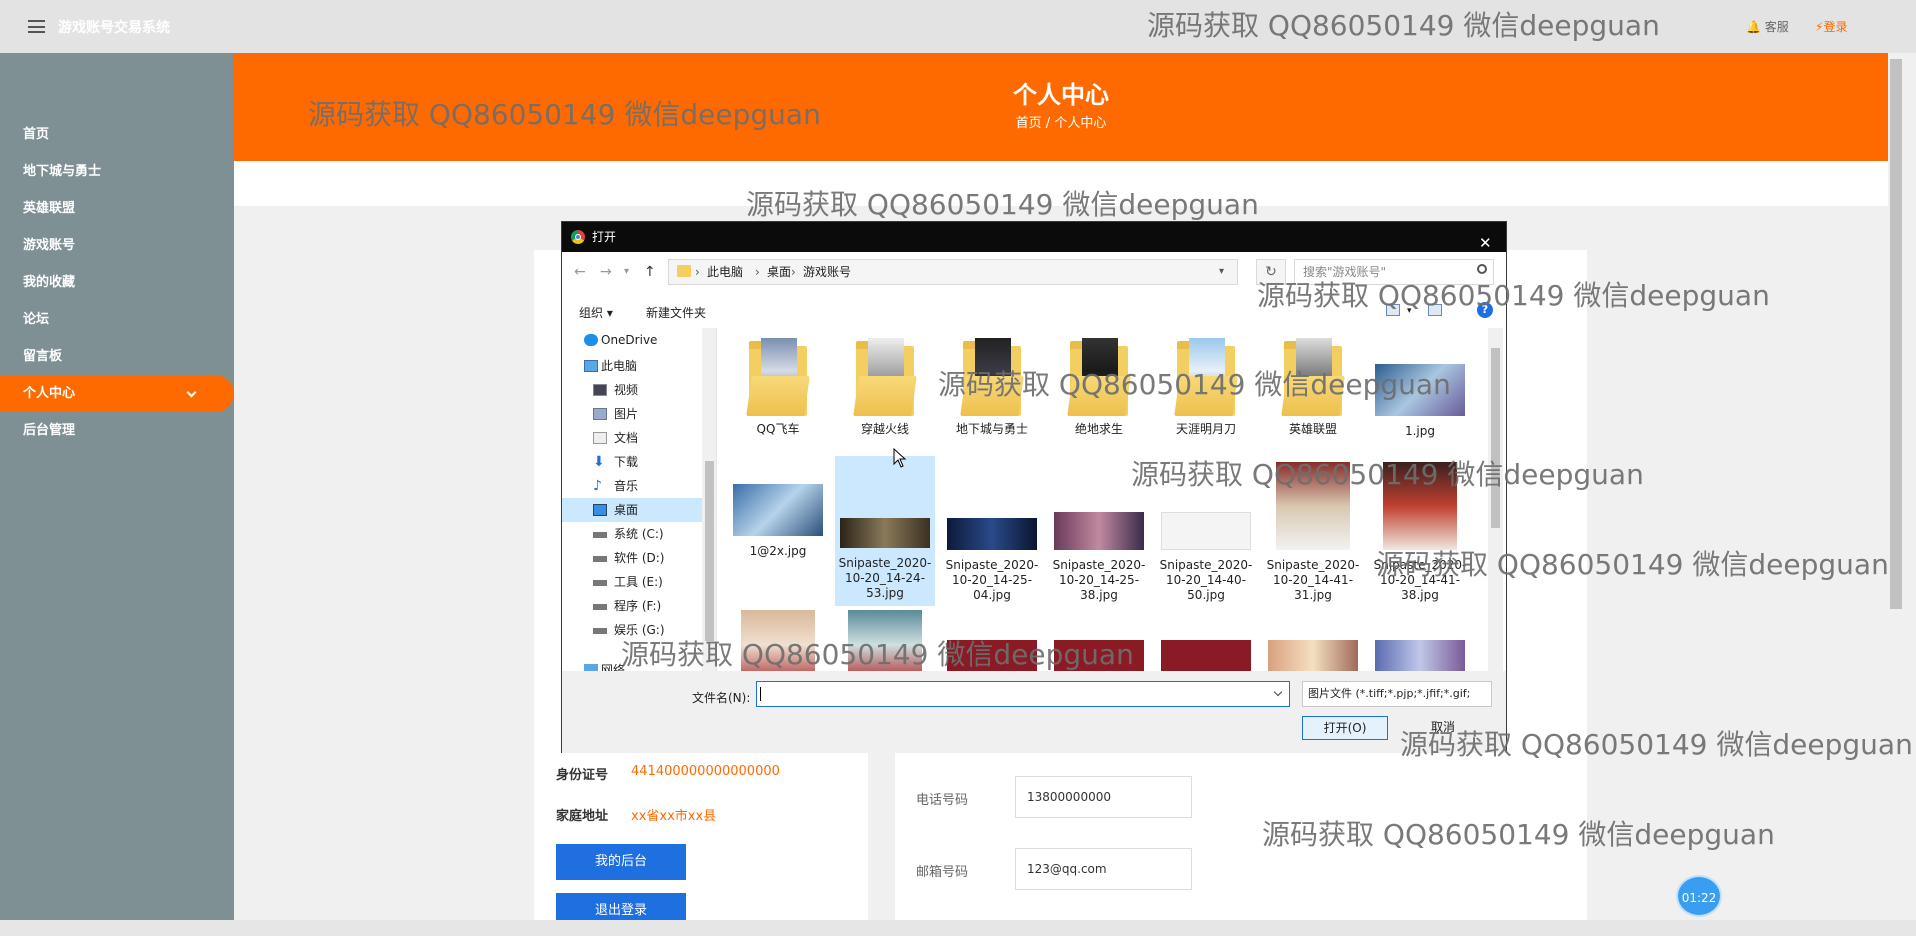 Image resolution: width=1916 pixels, height=936 pixels. What do you see at coordinates (1389, 693) in the screenshot?
I see `filetype-value: 图片文件 (*.tiff;*.pjp;*.jfif;*.gif;` at bounding box center [1389, 693].